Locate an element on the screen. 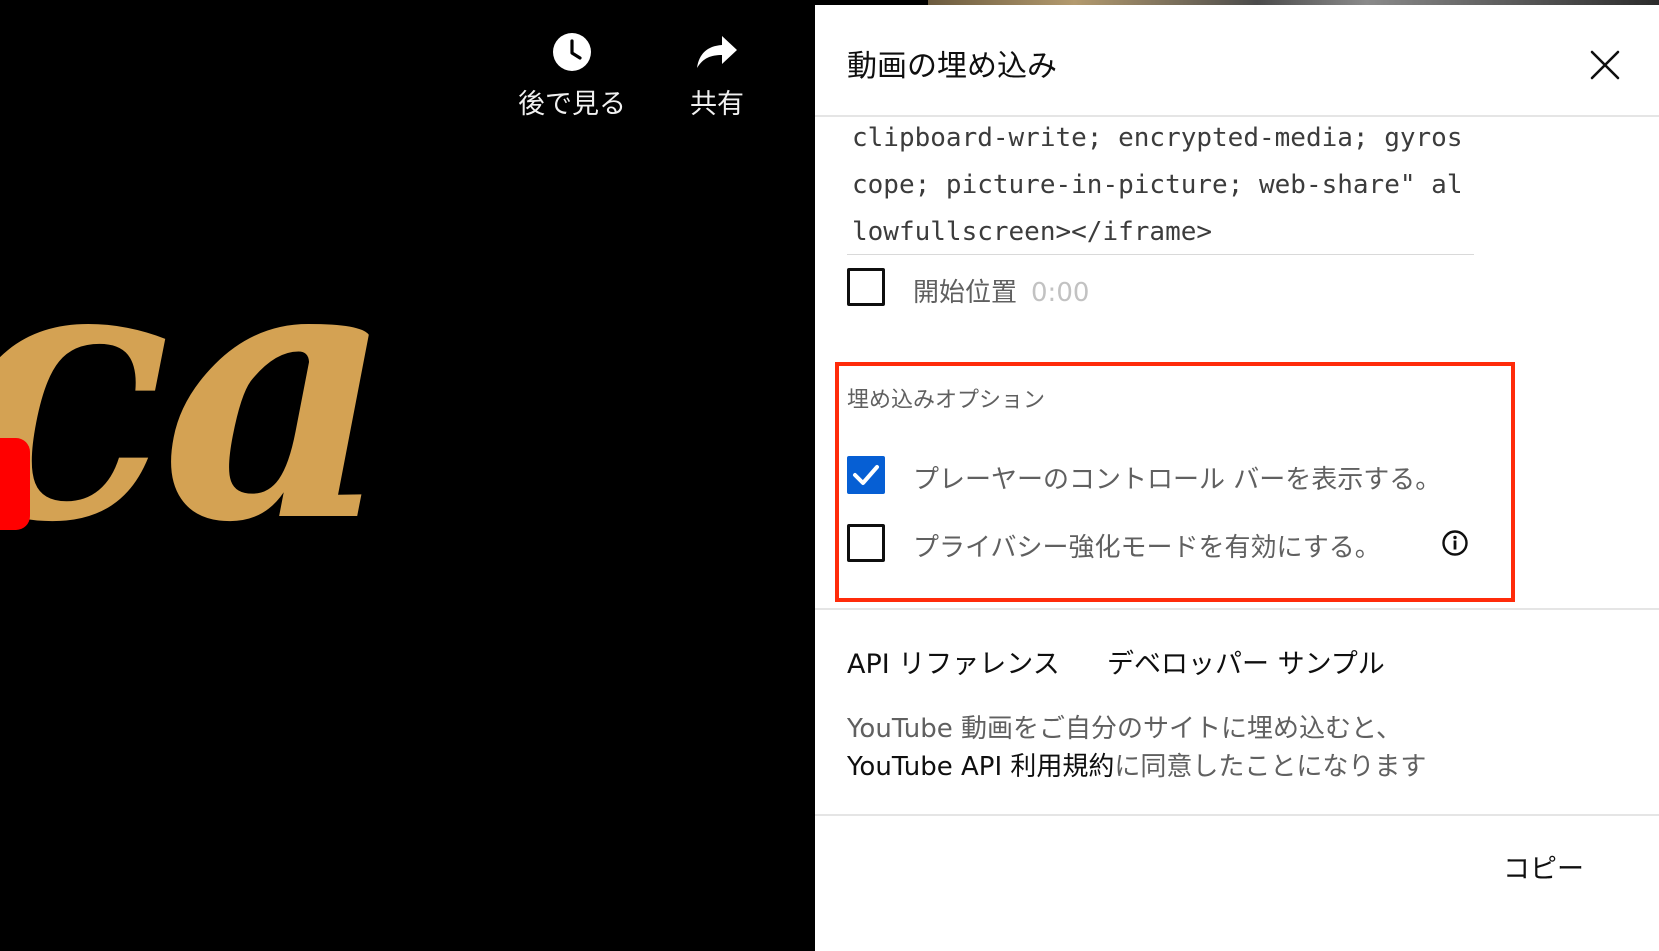 This screenshot has height=951, width=1659. terms-prefix: YouTube 動画をご自分のサイトに埋め込むと、 is located at coordinates (1124, 729).